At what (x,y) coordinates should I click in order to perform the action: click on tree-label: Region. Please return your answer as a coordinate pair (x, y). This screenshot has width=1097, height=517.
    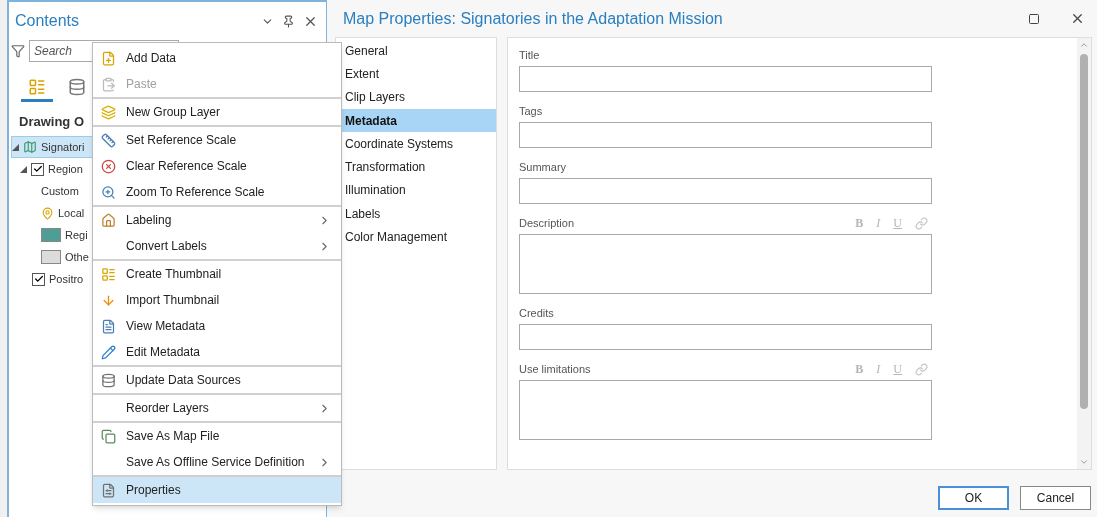
    Looking at the image, I should click on (65, 169).